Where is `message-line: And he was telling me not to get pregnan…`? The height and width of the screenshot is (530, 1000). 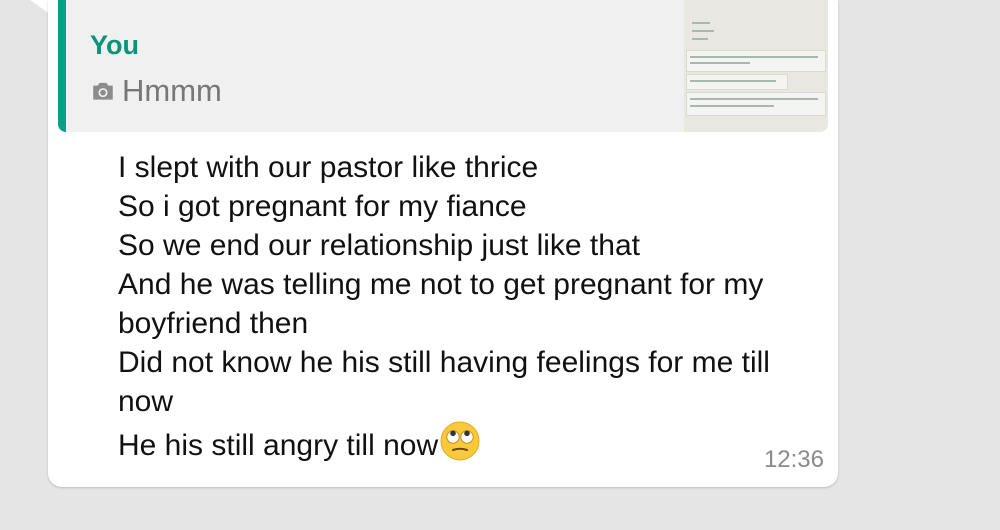 message-line: And he was telling me not to get pregnan… is located at coordinates (441, 284).